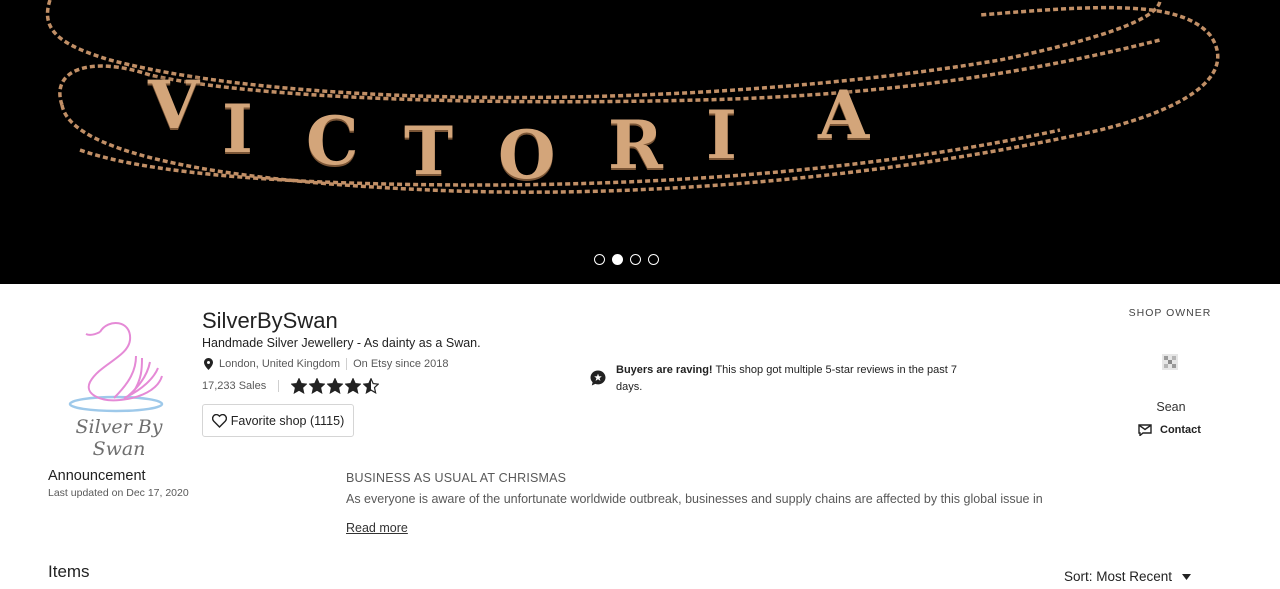 The height and width of the screenshot is (589, 1280). I want to click on sort-label: Sort: Most Recent, so click(1118, 576).